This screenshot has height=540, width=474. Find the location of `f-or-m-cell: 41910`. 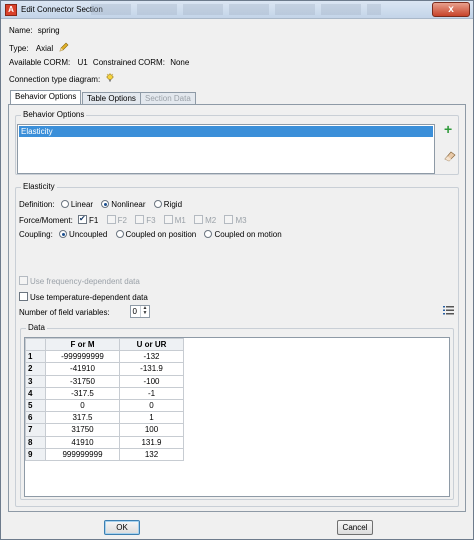

f-or-m-cell: 41910 is located at coordinates (82, 442).